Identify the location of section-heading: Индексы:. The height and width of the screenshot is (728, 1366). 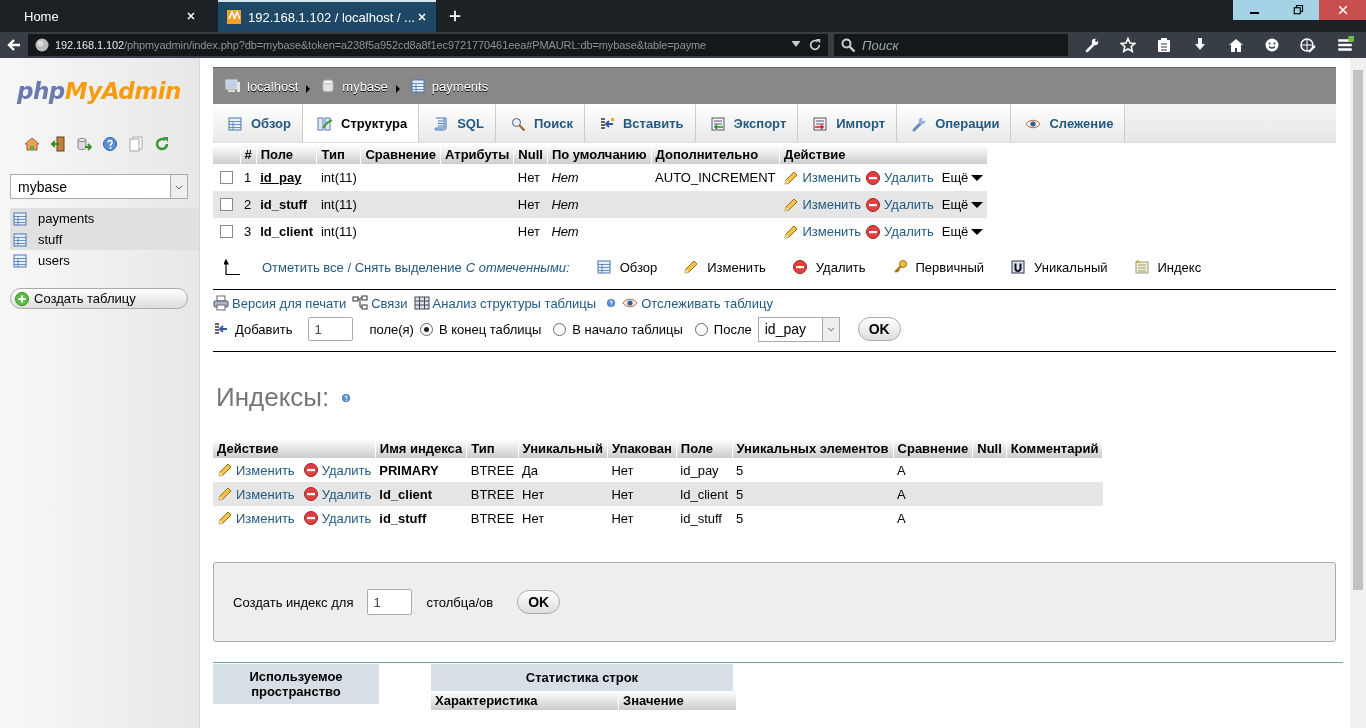
(273, 397).